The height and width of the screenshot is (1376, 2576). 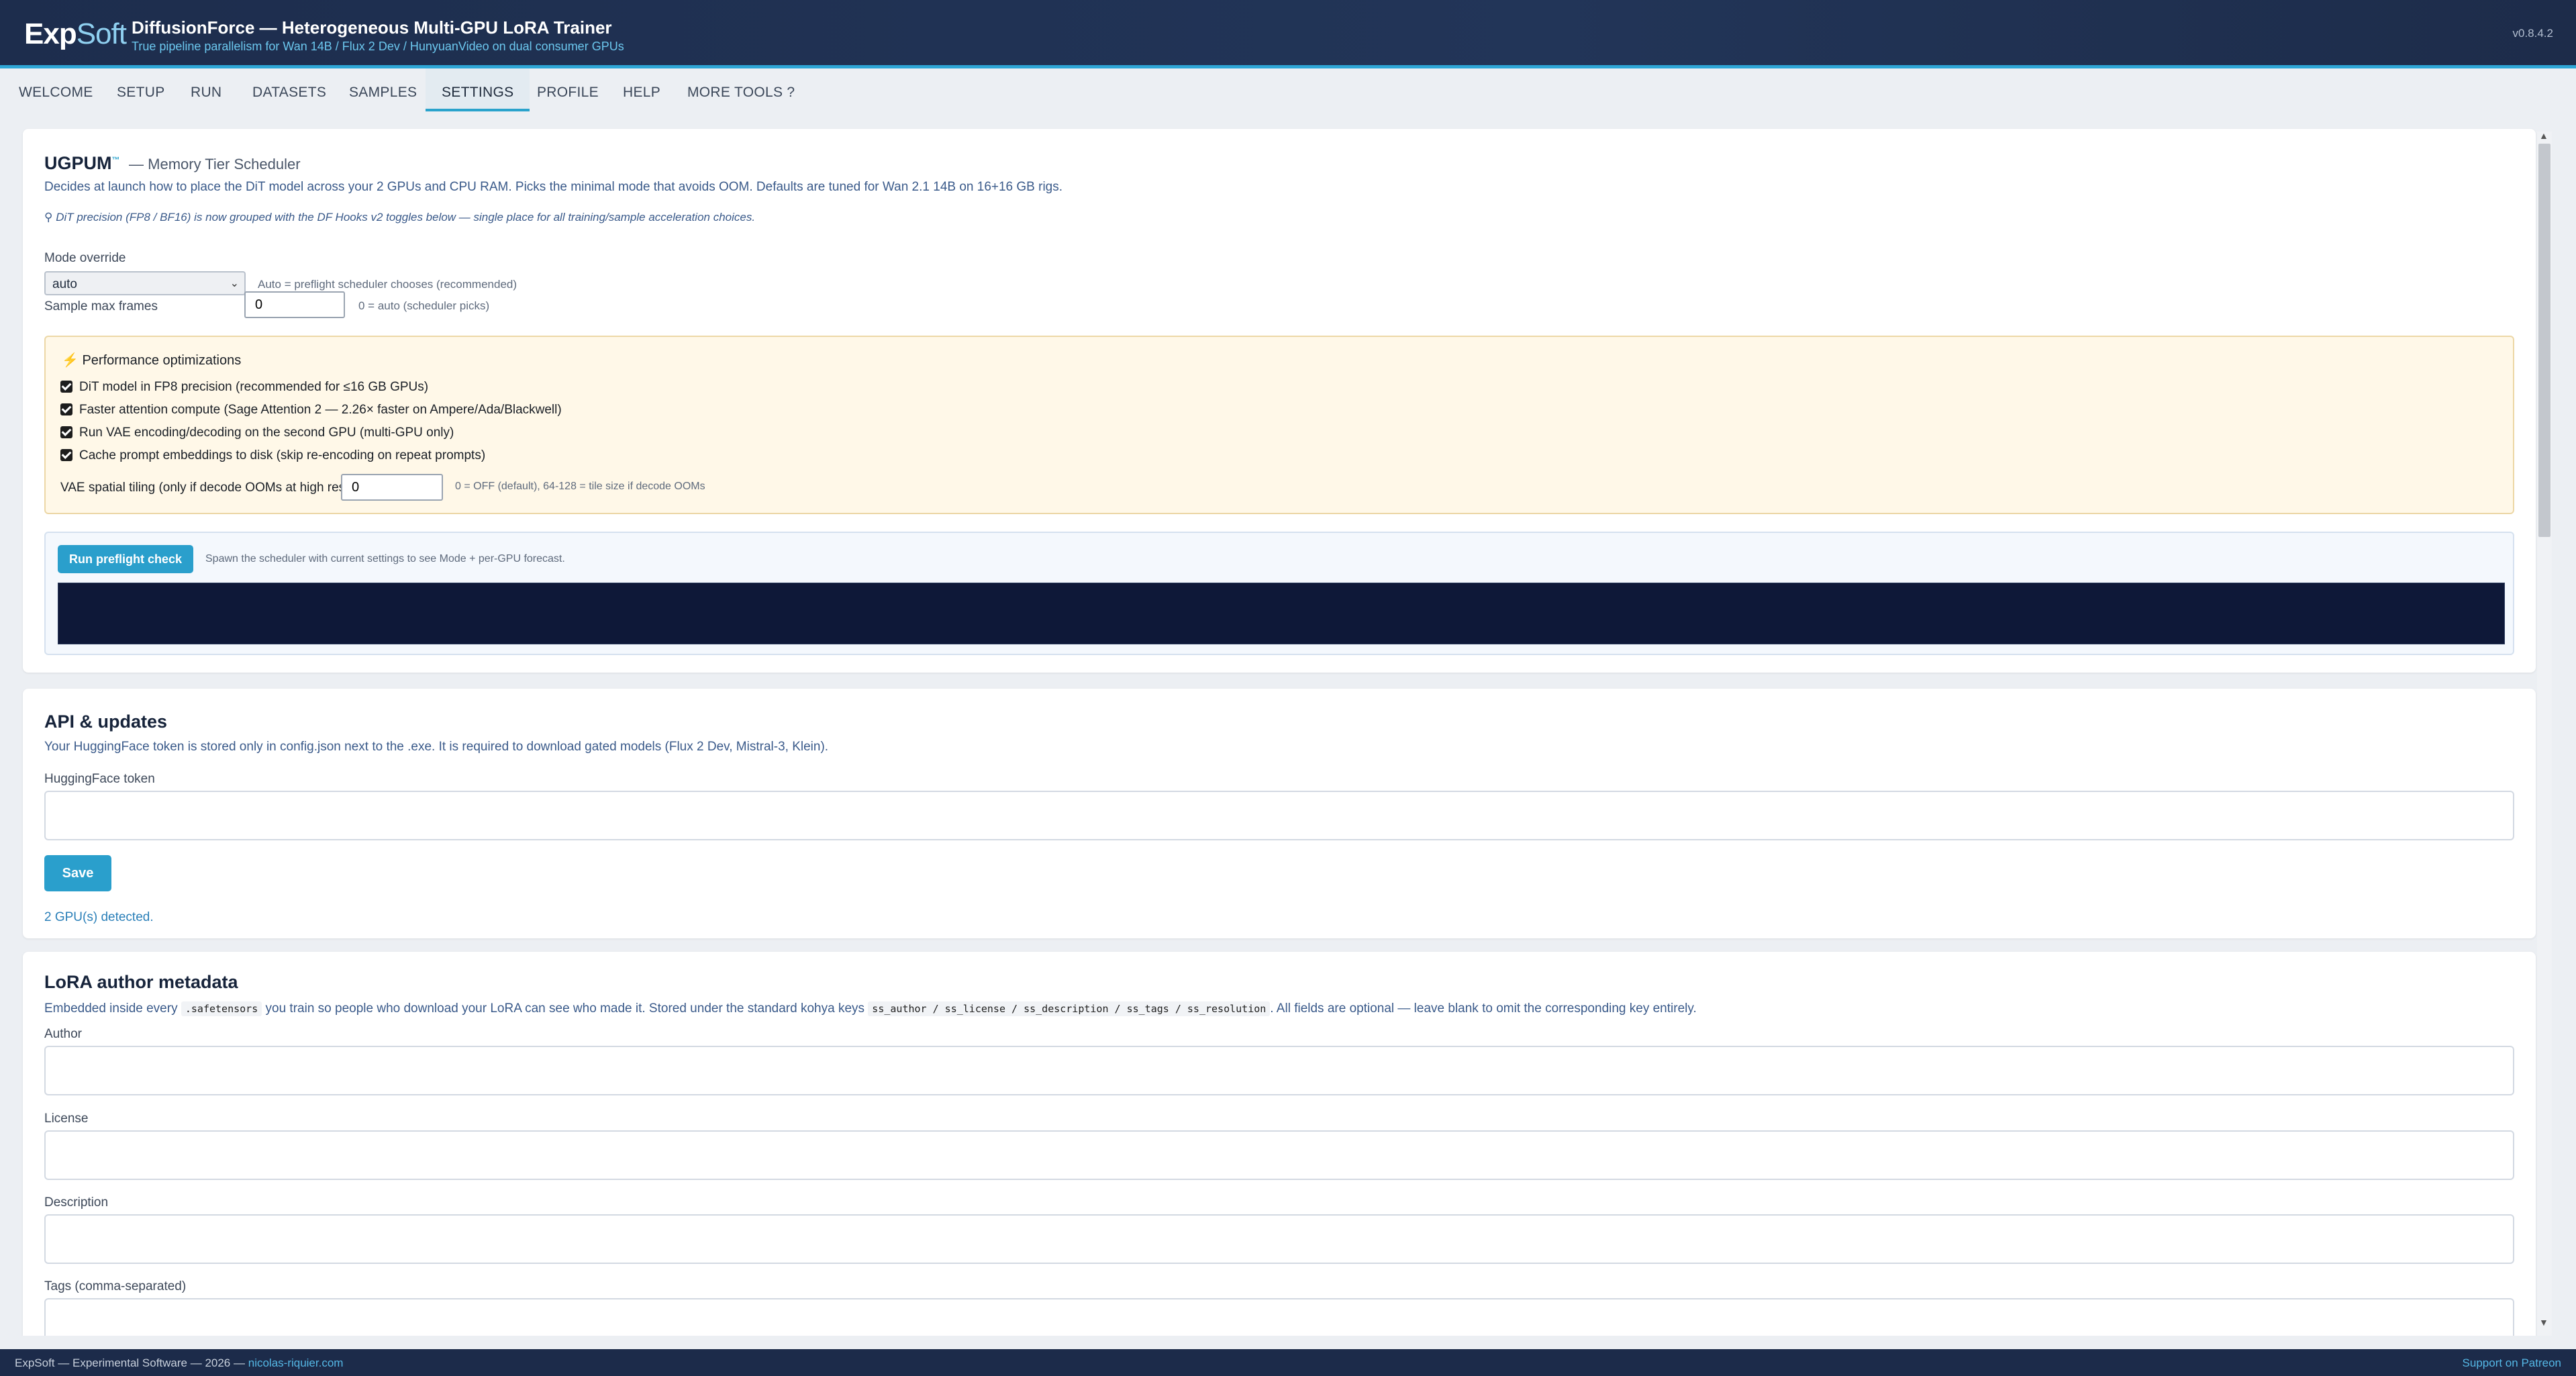 I want to click on description-input, so click(x=1279, y=1239).